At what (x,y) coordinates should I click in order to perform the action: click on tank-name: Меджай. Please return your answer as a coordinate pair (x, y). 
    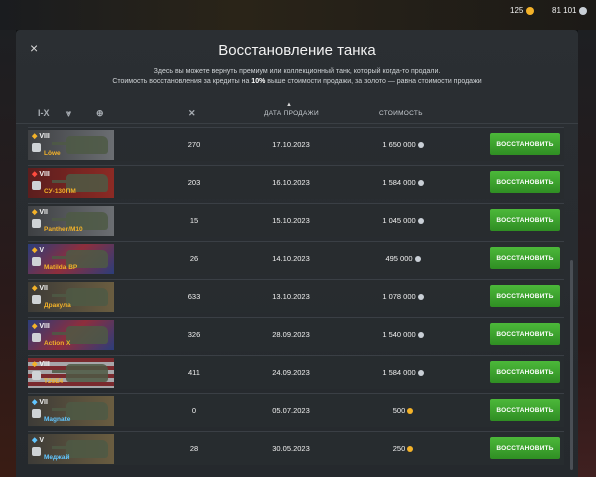
    Looking at the image, I should click on (57, 457).